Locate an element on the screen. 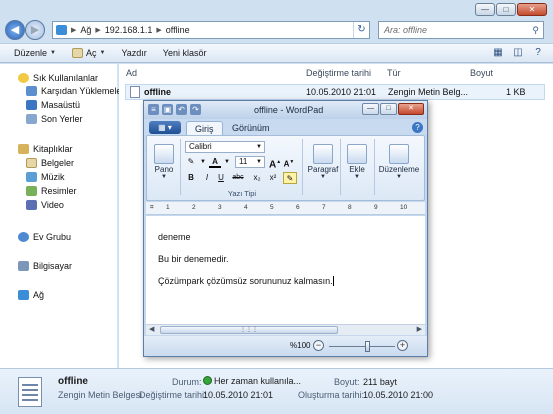 The width and height of the screenshot is (553, 414). column-header-type: Tür is located at coordinates (394, 73).